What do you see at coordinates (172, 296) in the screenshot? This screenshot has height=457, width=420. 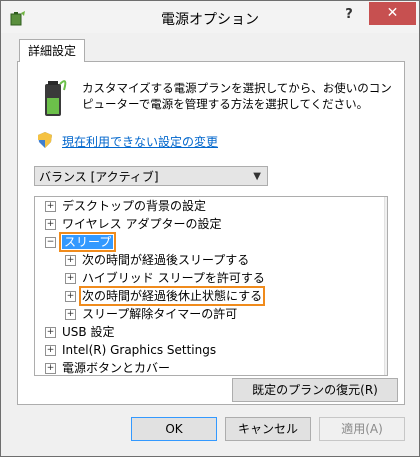 I see `tree-item-label: 次の時間が経過後休止状態にする` at bounding box center [172, 296].